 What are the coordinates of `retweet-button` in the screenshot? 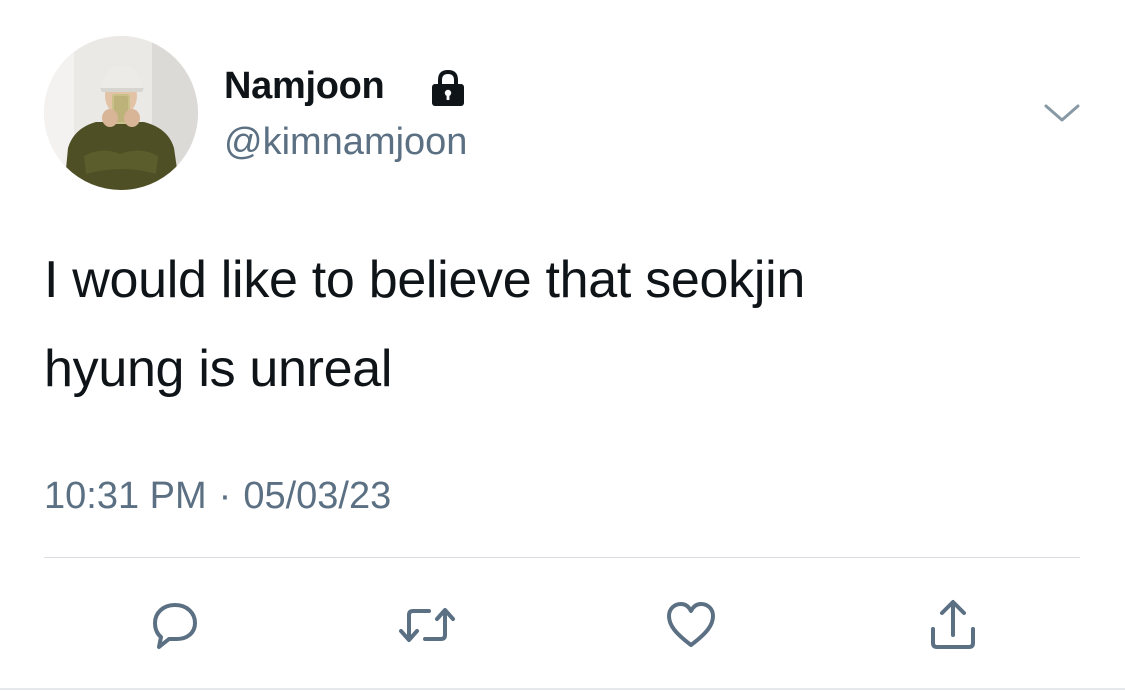 It's located at (427, 625).